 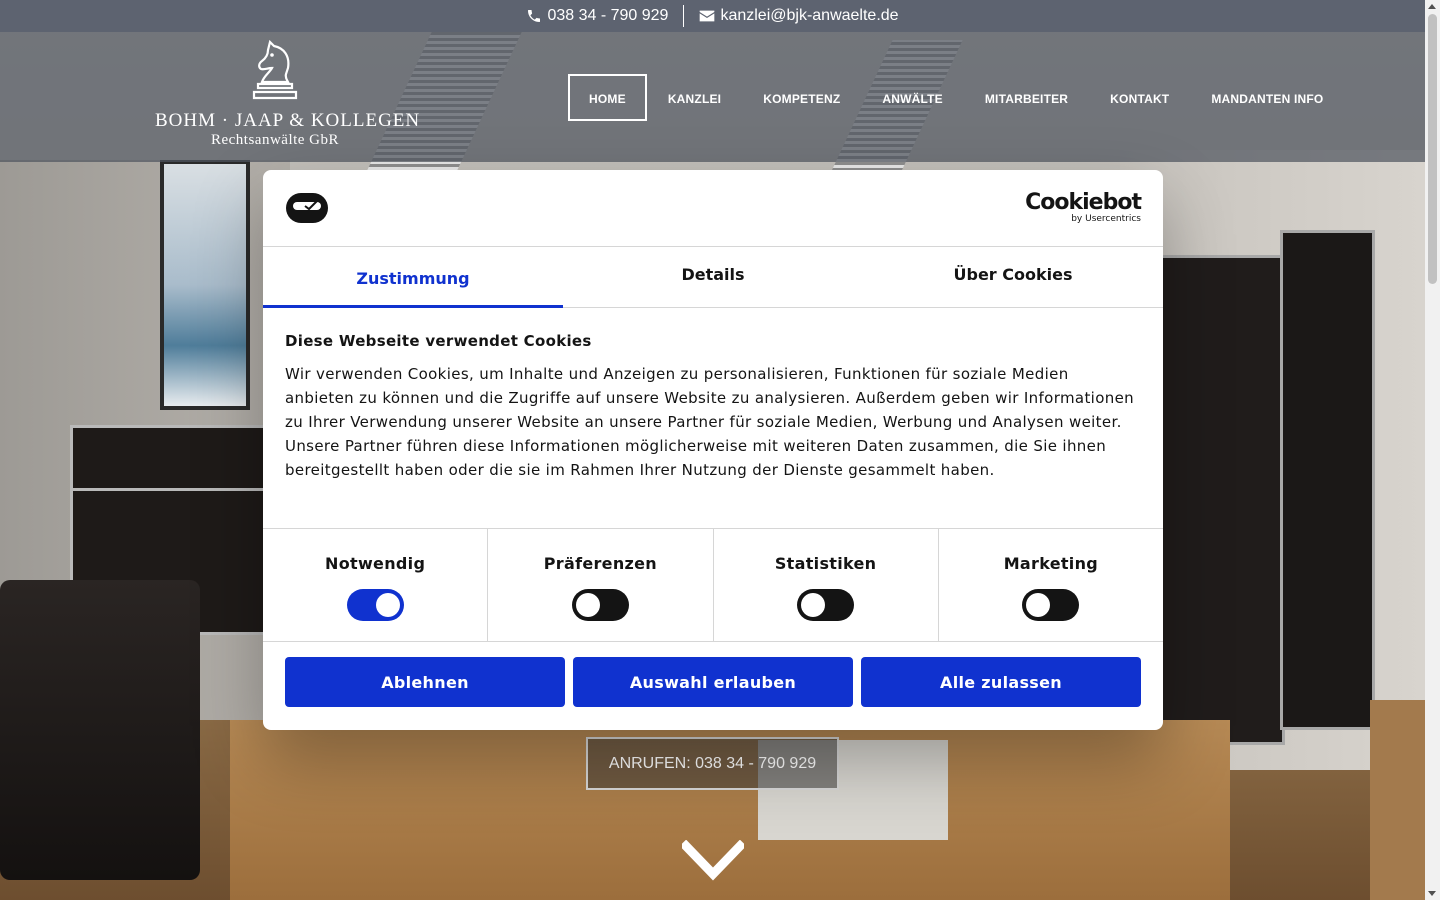 What do you see at coordinates (607, 97) in the screenshot?
I see `nav-item-home: HOME` at bounding box center [607, 97].